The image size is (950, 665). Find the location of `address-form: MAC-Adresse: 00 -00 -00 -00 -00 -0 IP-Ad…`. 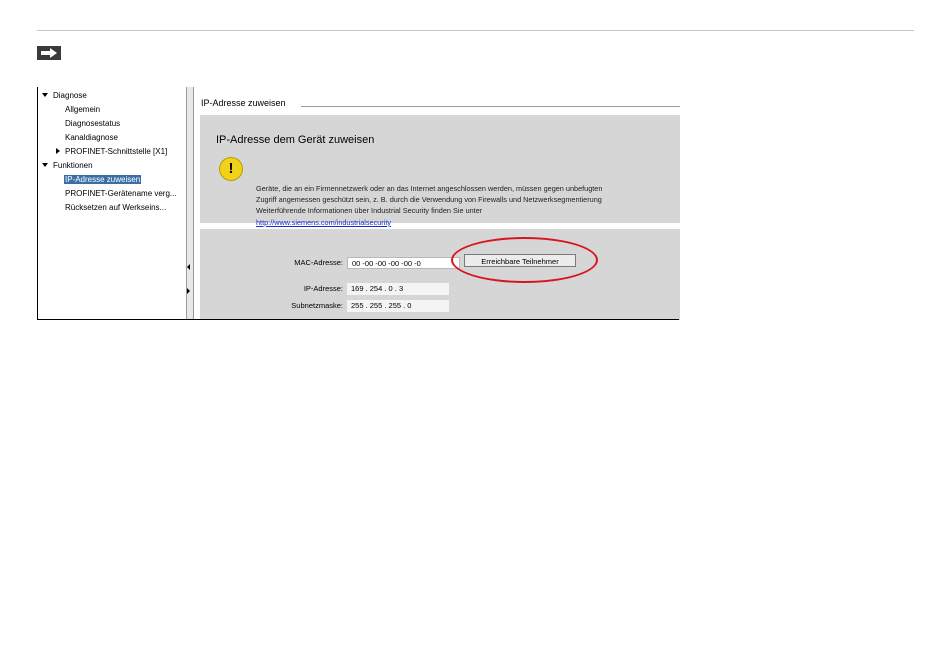

address-form: MAC-Adresse: 00 -00 -00 -00 -00 -0 IP-Ad… is located at coordinates (440, 274).